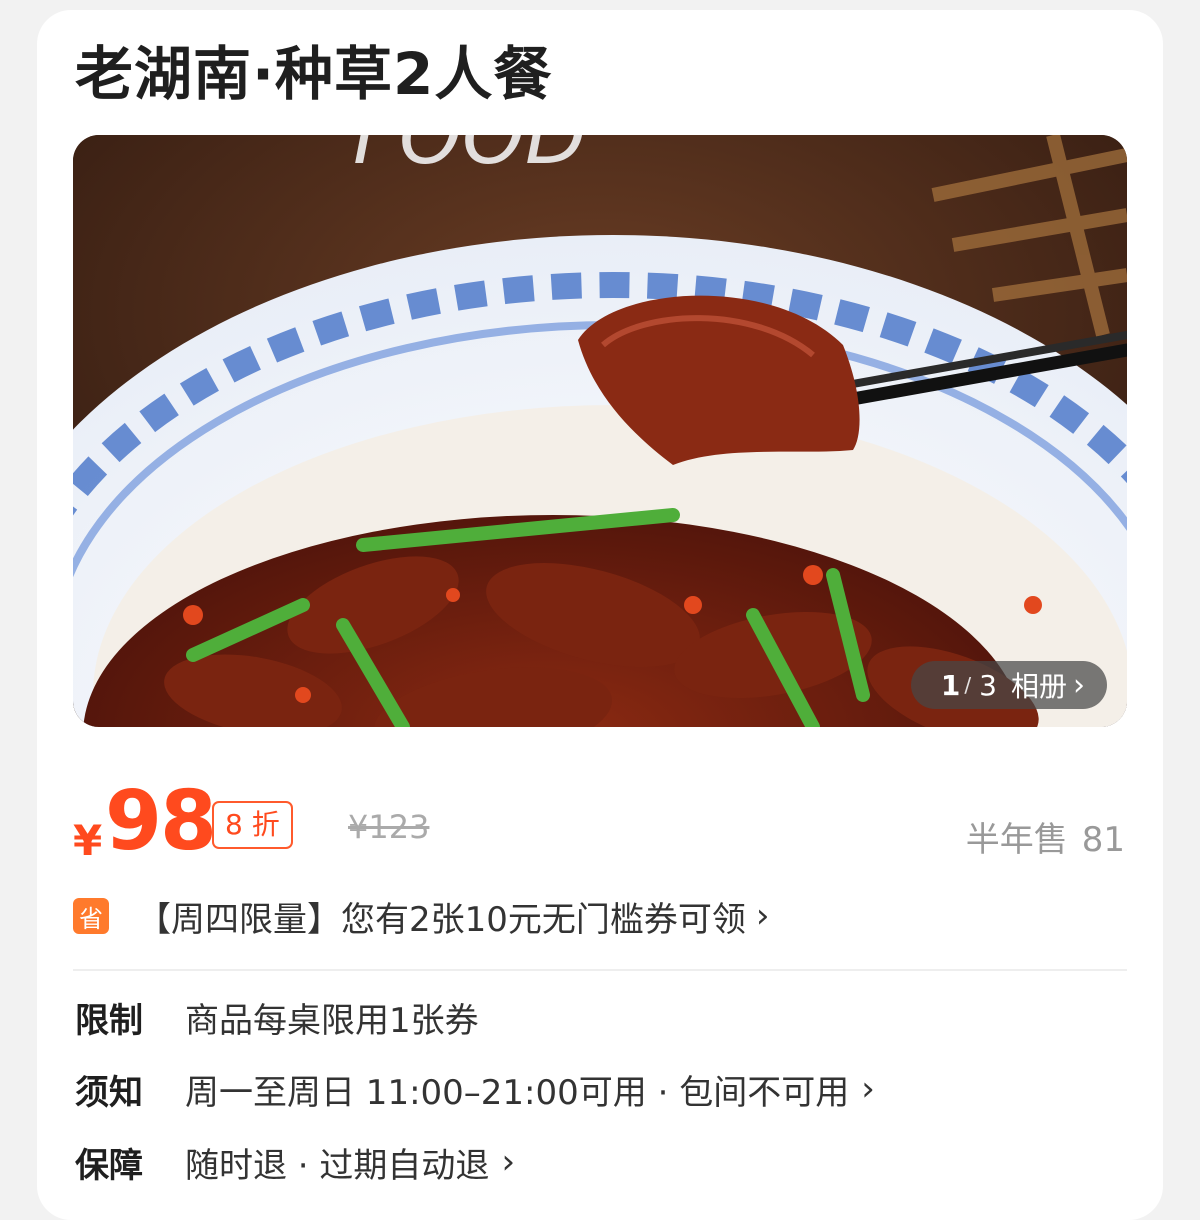 This screenshot has width=1200, height=1220. I want to click on current-price: 98, so click(161, 821).